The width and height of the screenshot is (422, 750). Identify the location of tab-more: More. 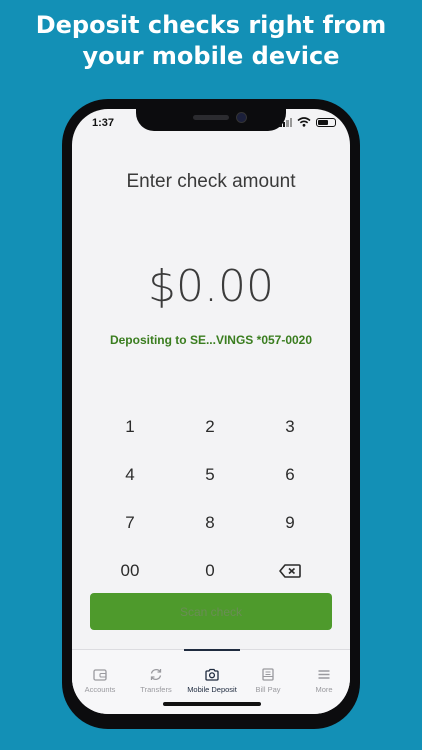
(323, 672).